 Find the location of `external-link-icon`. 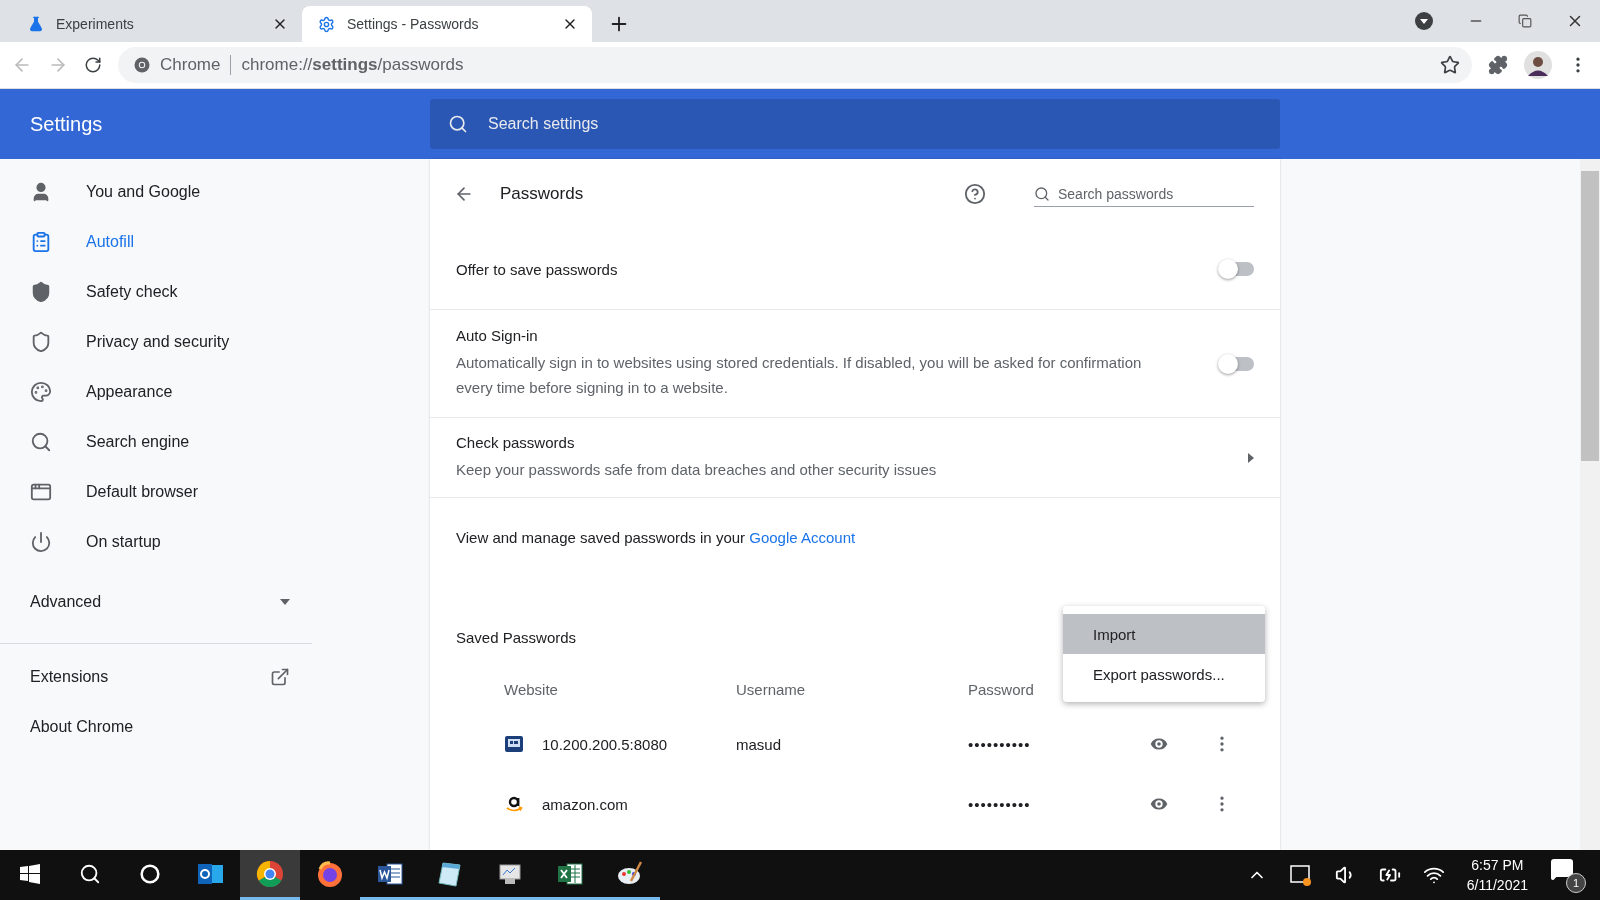

external-link-icon is located at coordinates (280, 677).